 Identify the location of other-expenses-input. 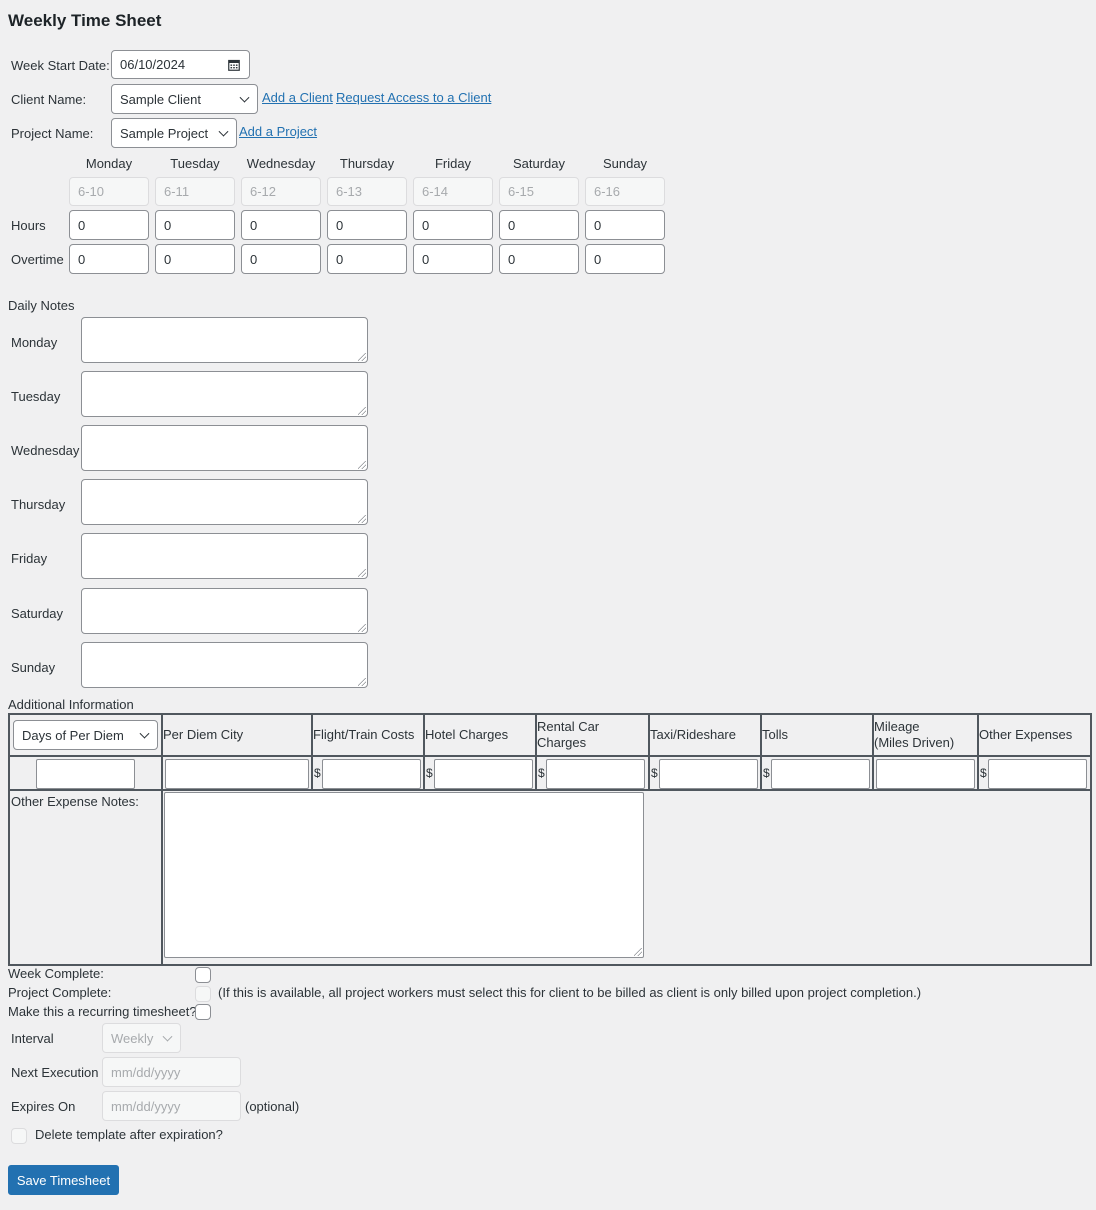
(1037, 774).